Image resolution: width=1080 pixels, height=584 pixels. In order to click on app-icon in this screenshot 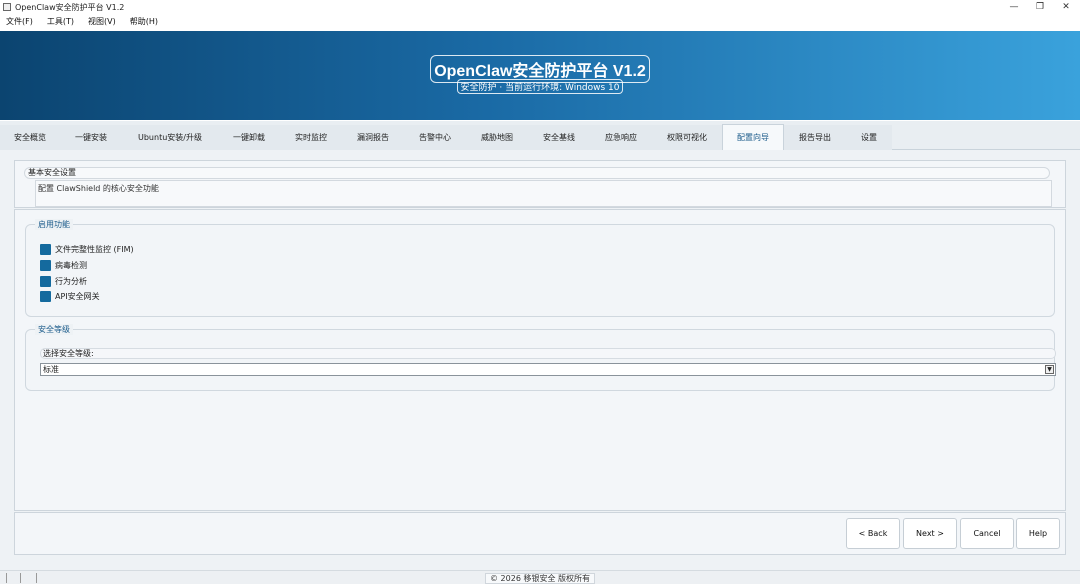, I will do `click(7, 7)`.